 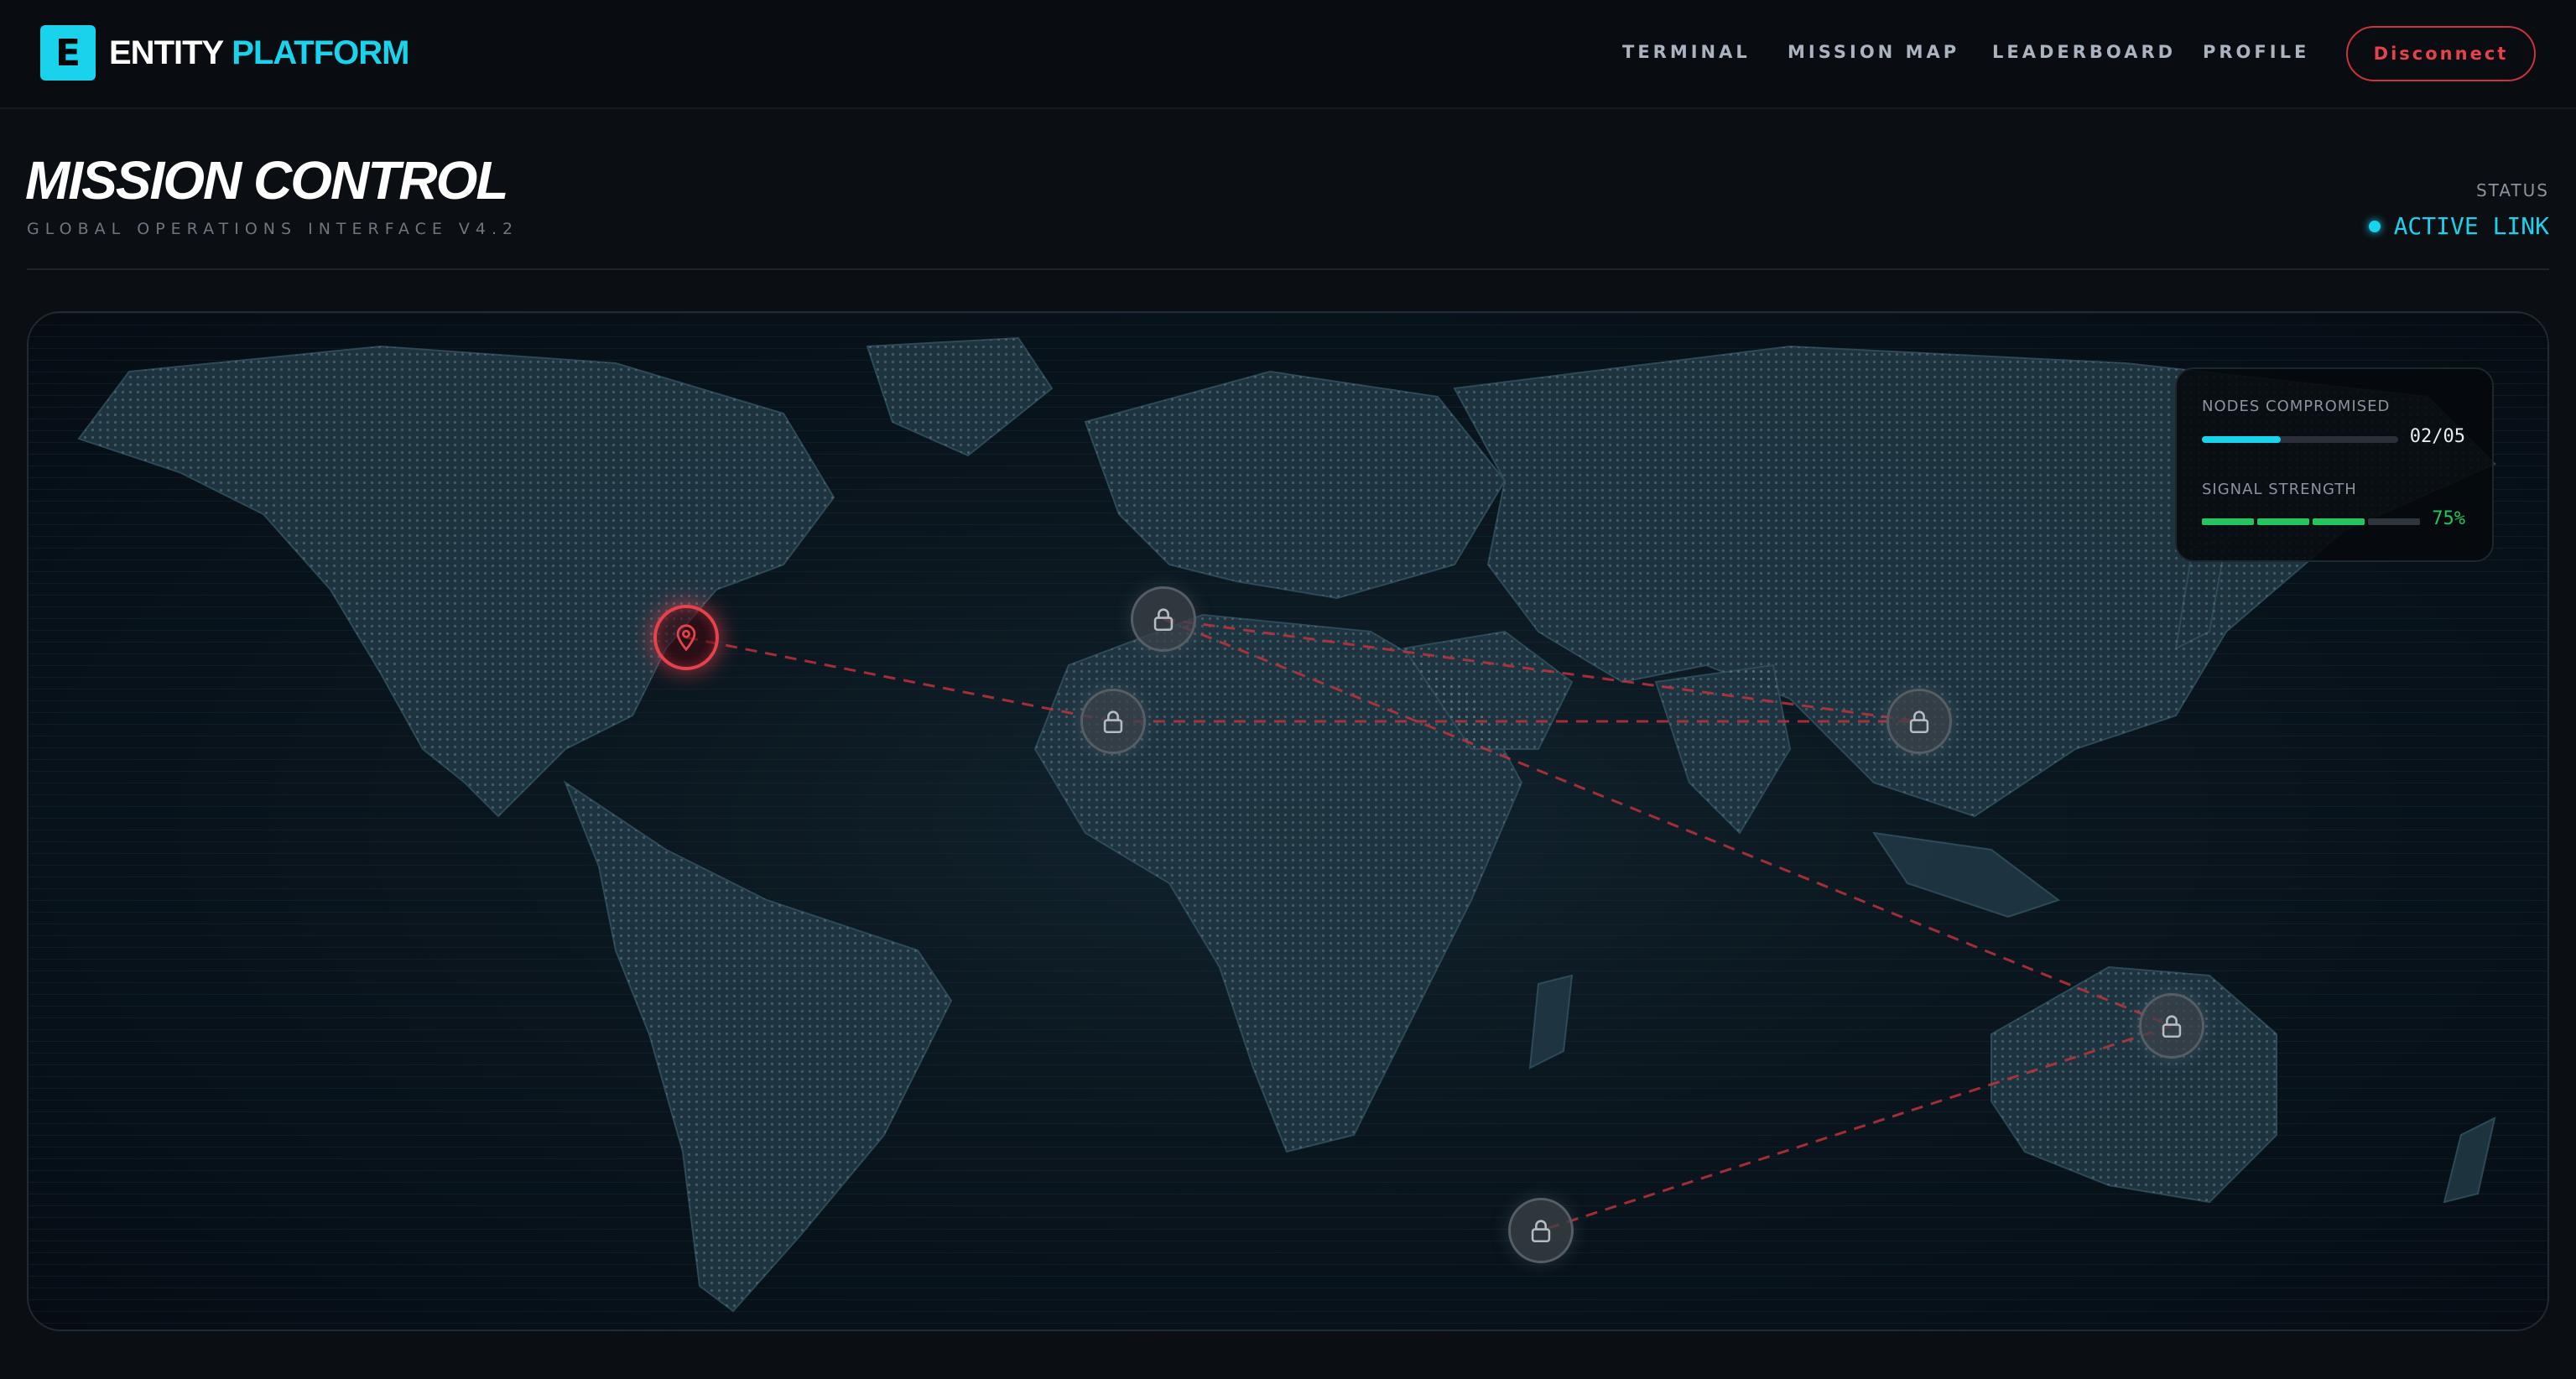 I want to click on status-label: STATUS, so click(x=2512, y=190).